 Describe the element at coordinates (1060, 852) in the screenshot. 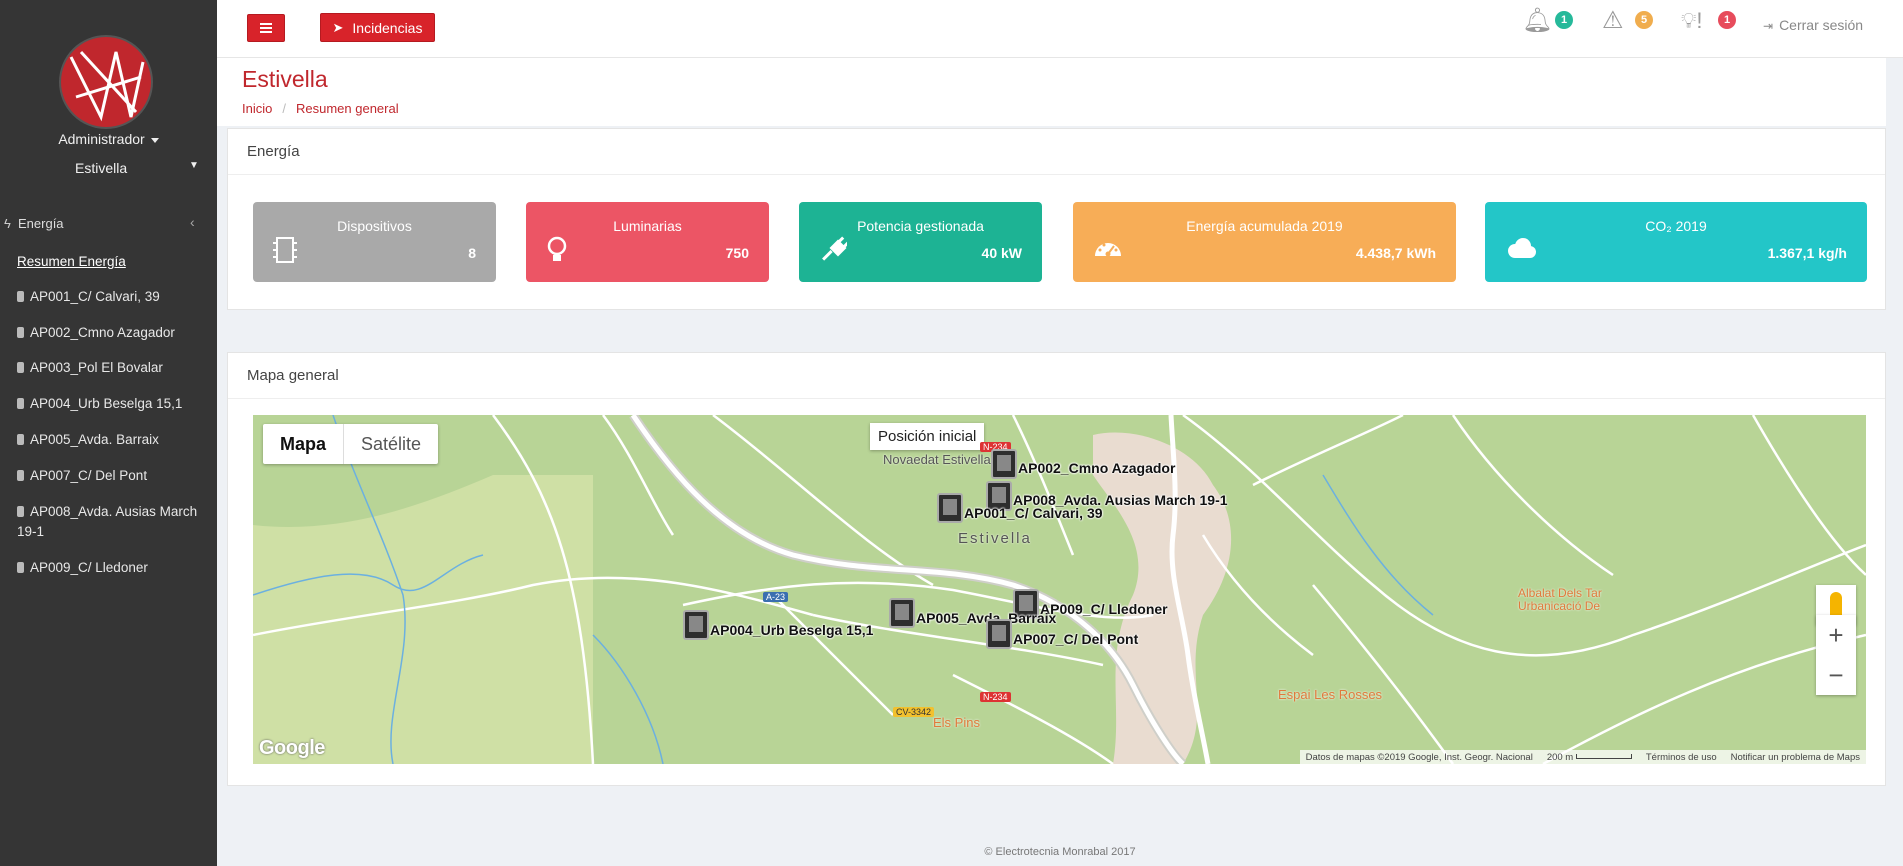

I see `page-footer: © Electrotecnia Monrabal 2017` at that location.